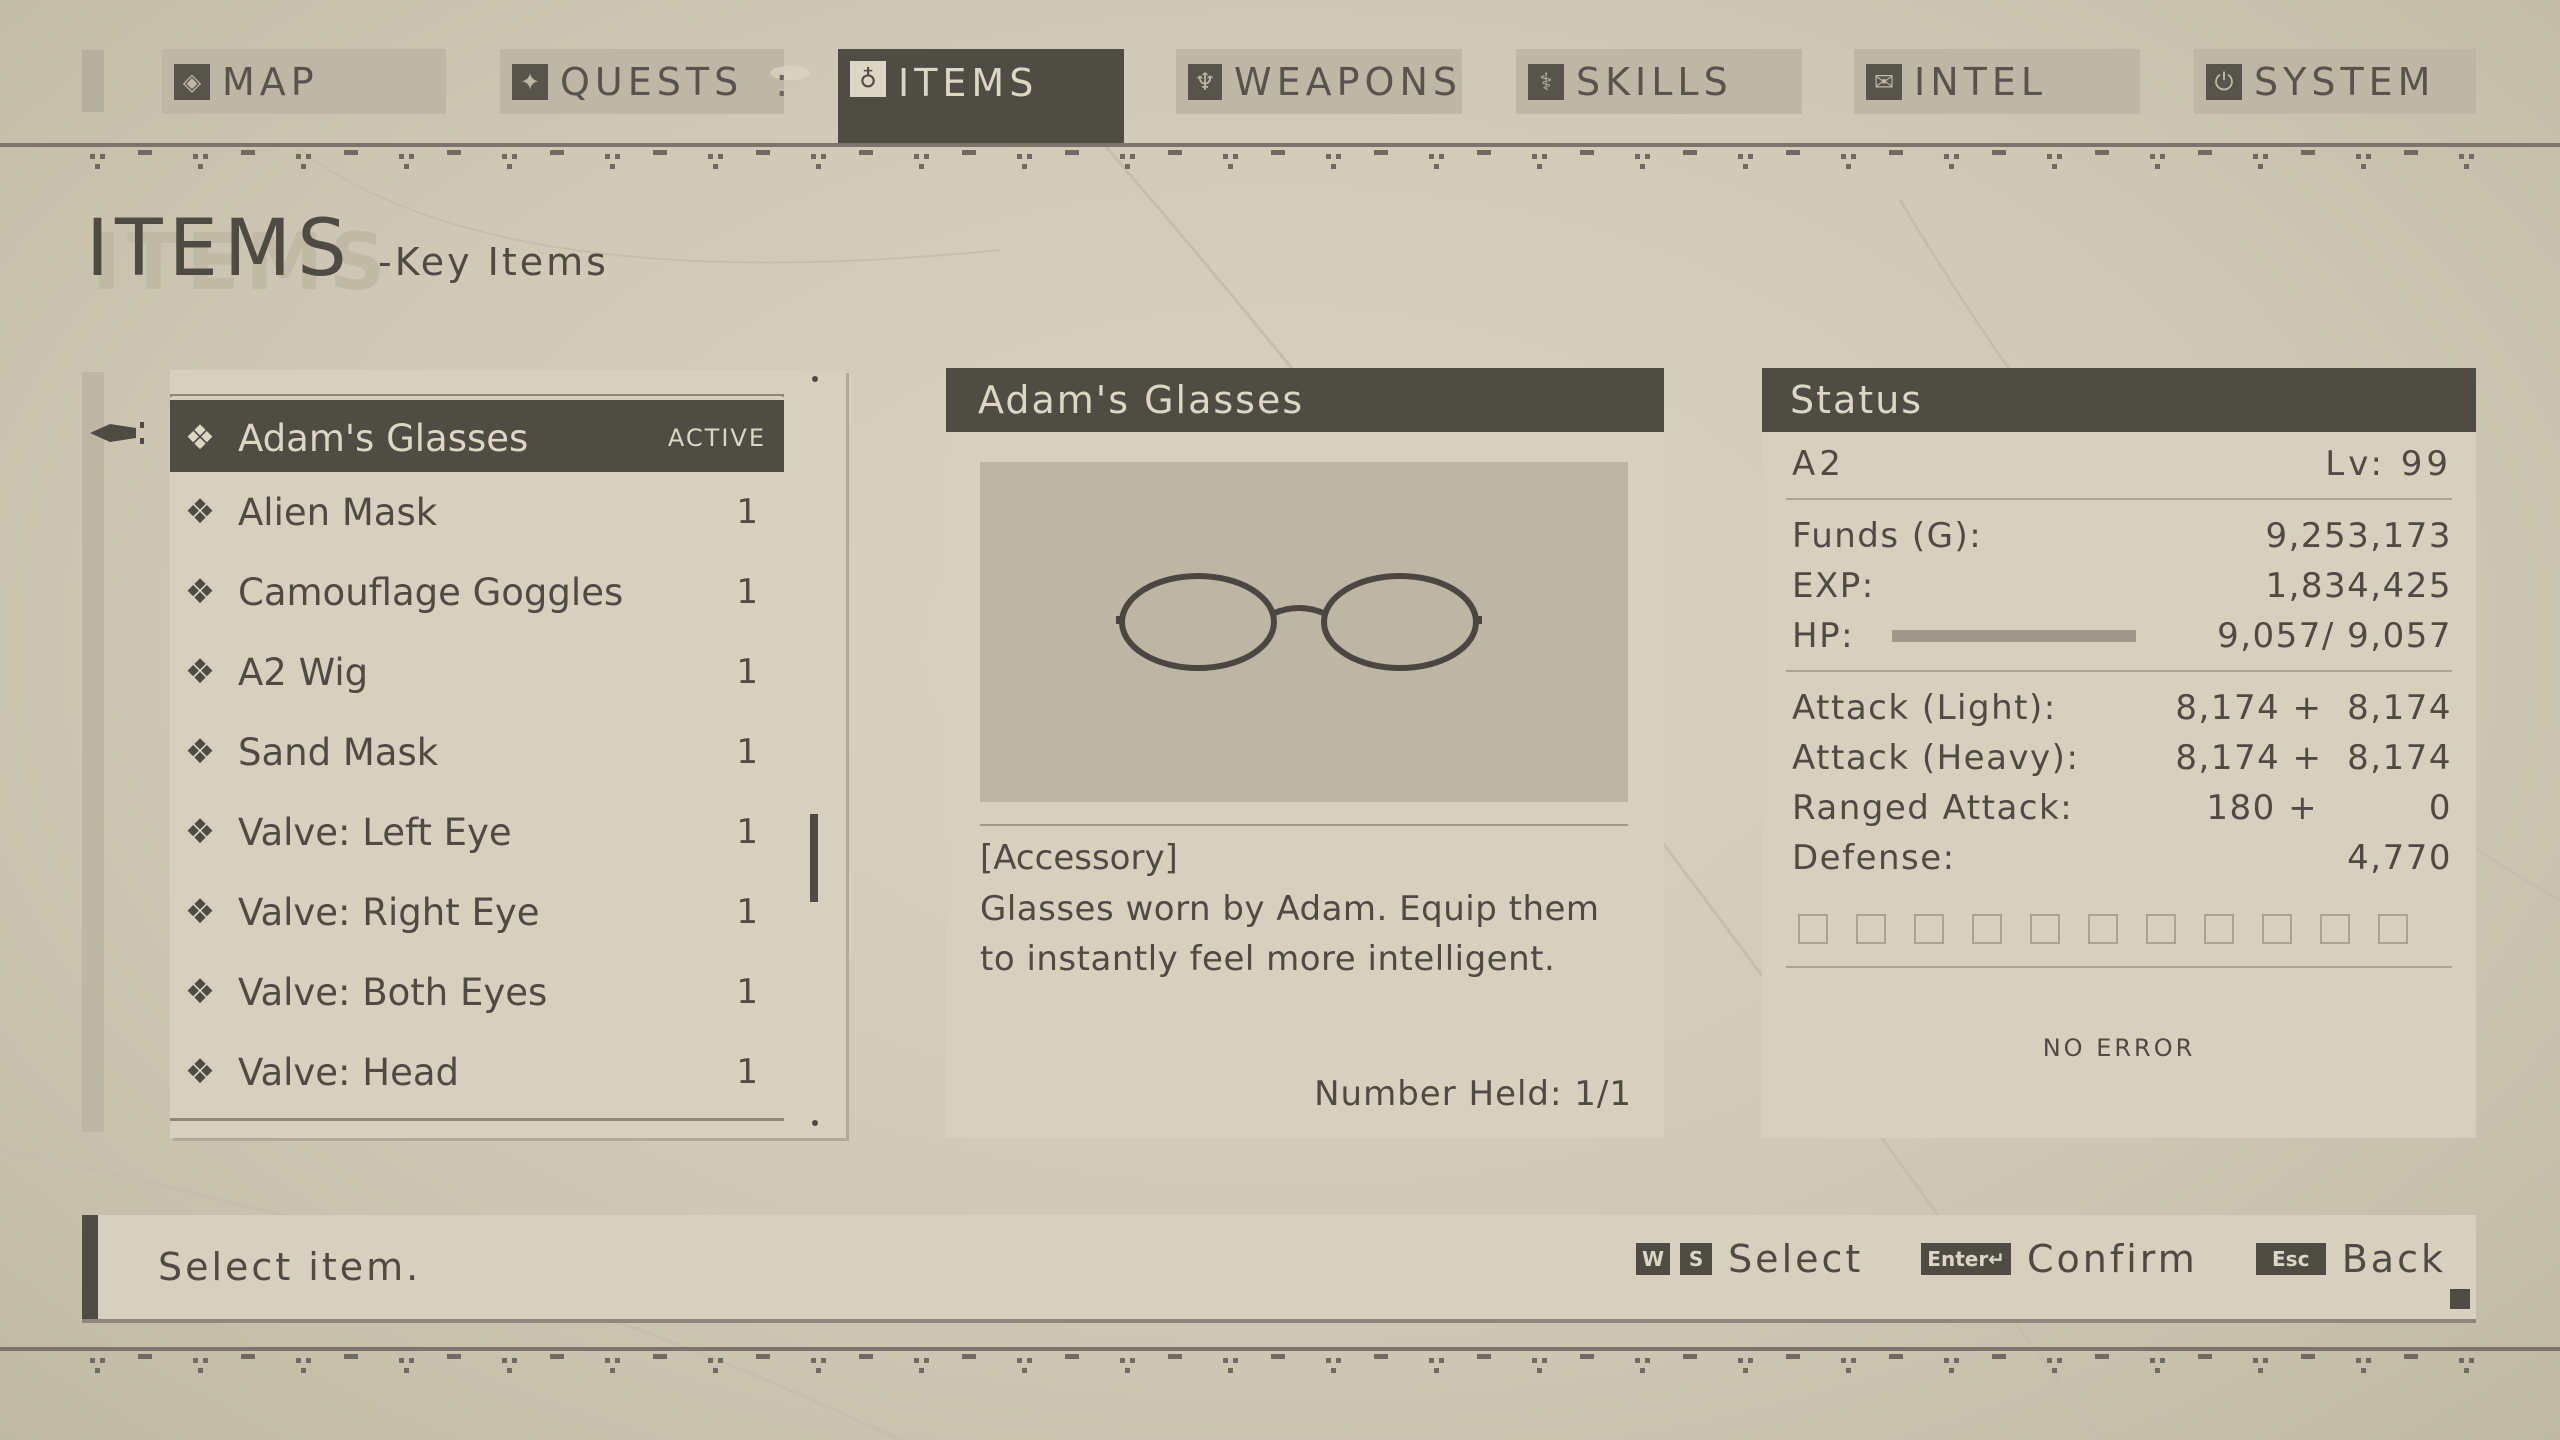  Describe the element at coordinates (1936, 758) in the screenshot. I see `attack-heavy-label: Attack (Heavy):` at that location.